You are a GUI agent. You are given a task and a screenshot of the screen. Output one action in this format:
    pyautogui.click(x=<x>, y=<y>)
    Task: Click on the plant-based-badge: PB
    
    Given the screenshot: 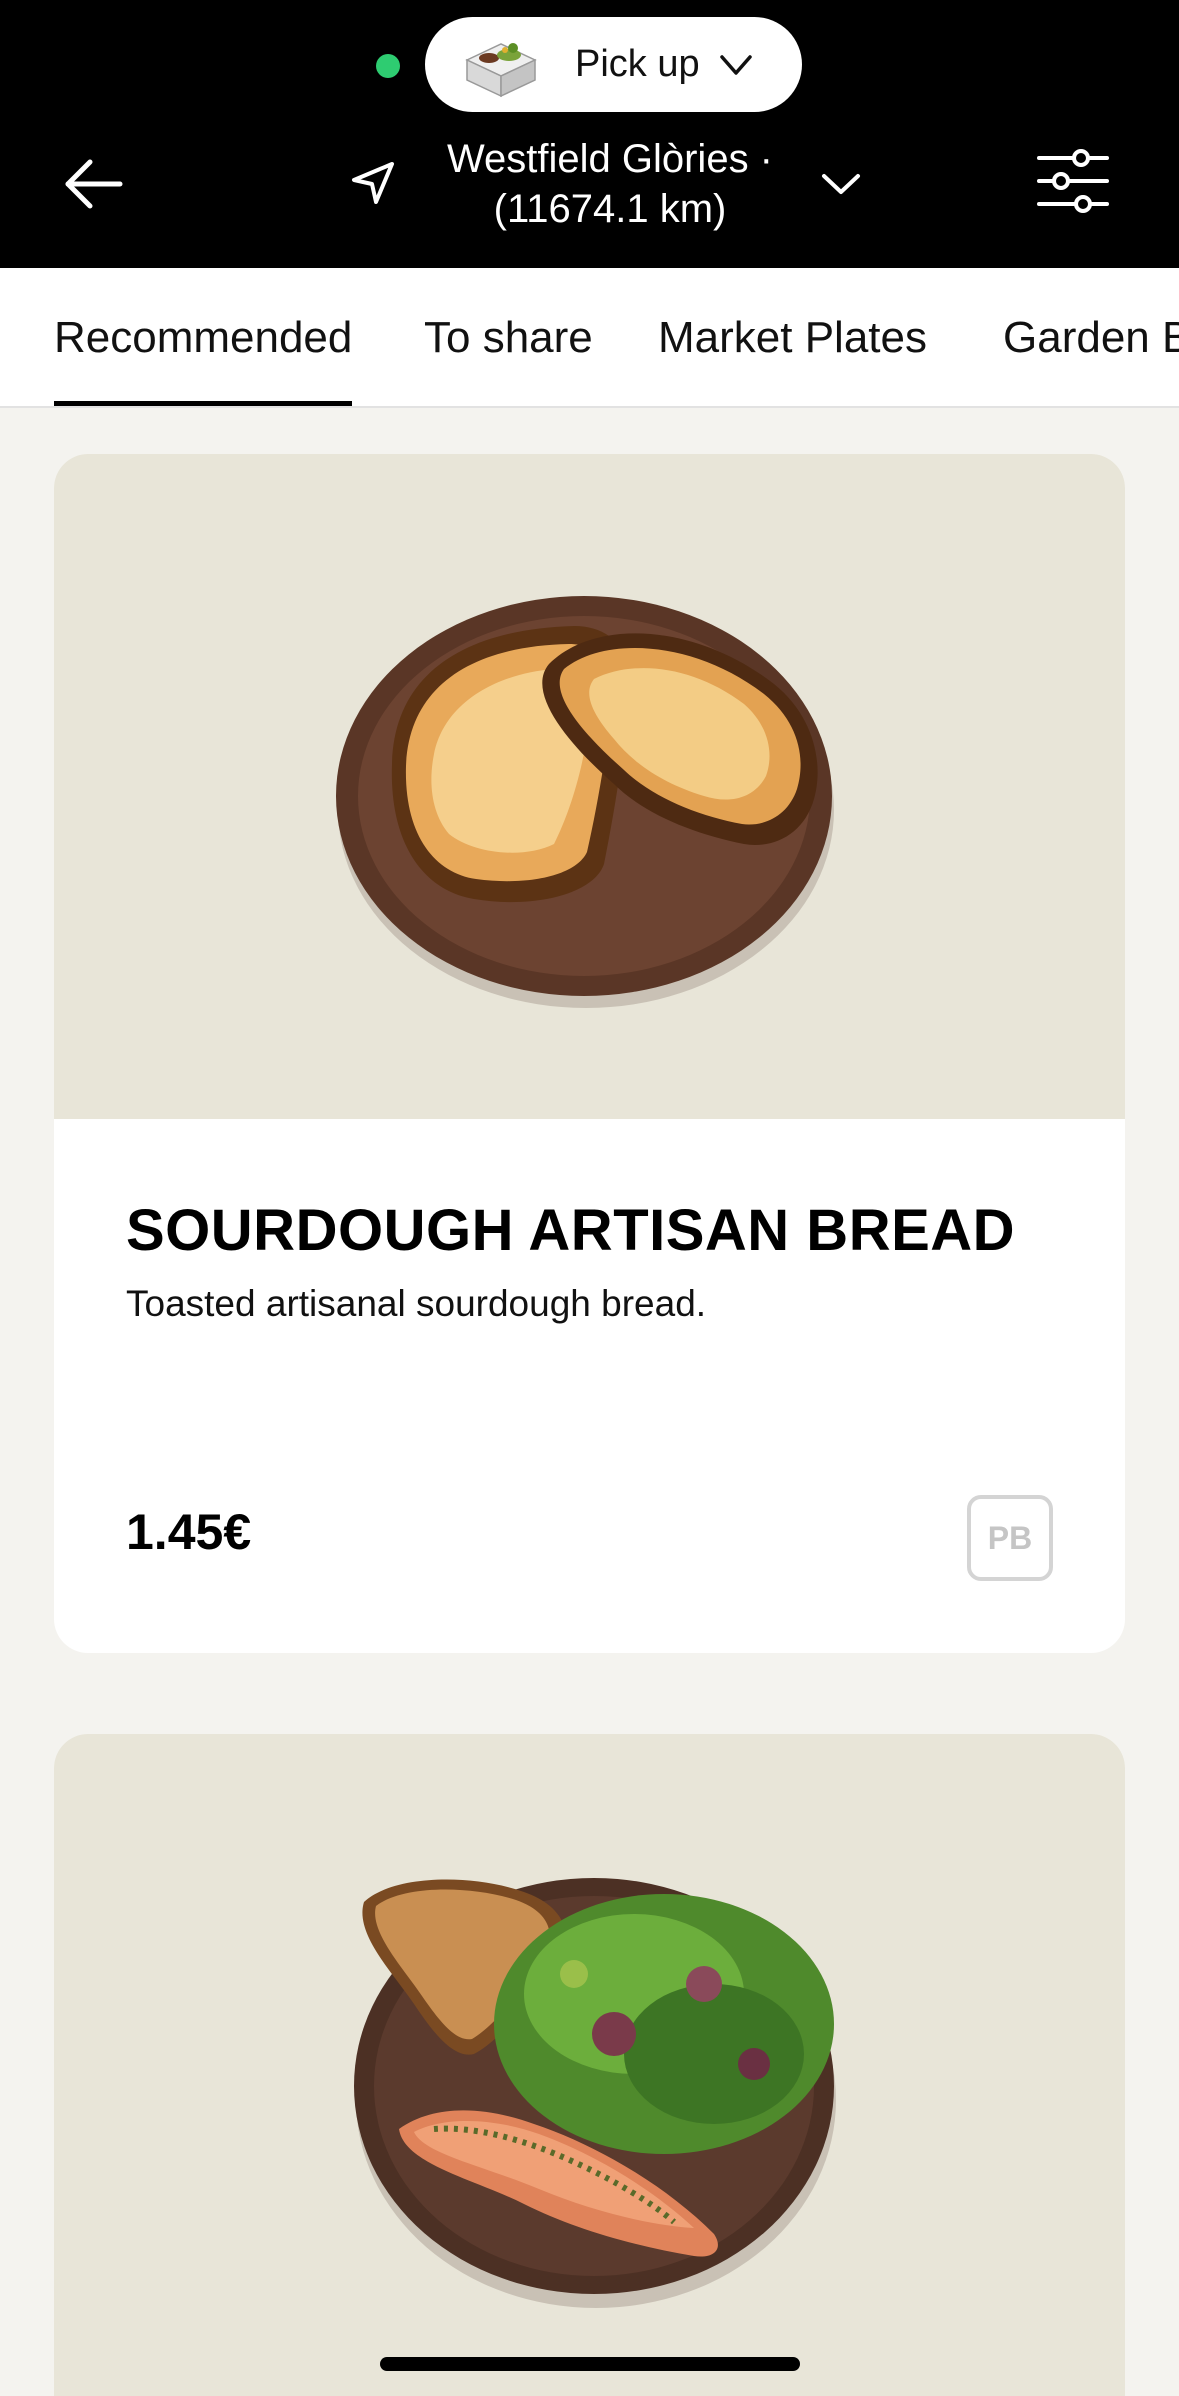 What is the action you would take?
    pyautogui.click(x=1010, y=1538)
    